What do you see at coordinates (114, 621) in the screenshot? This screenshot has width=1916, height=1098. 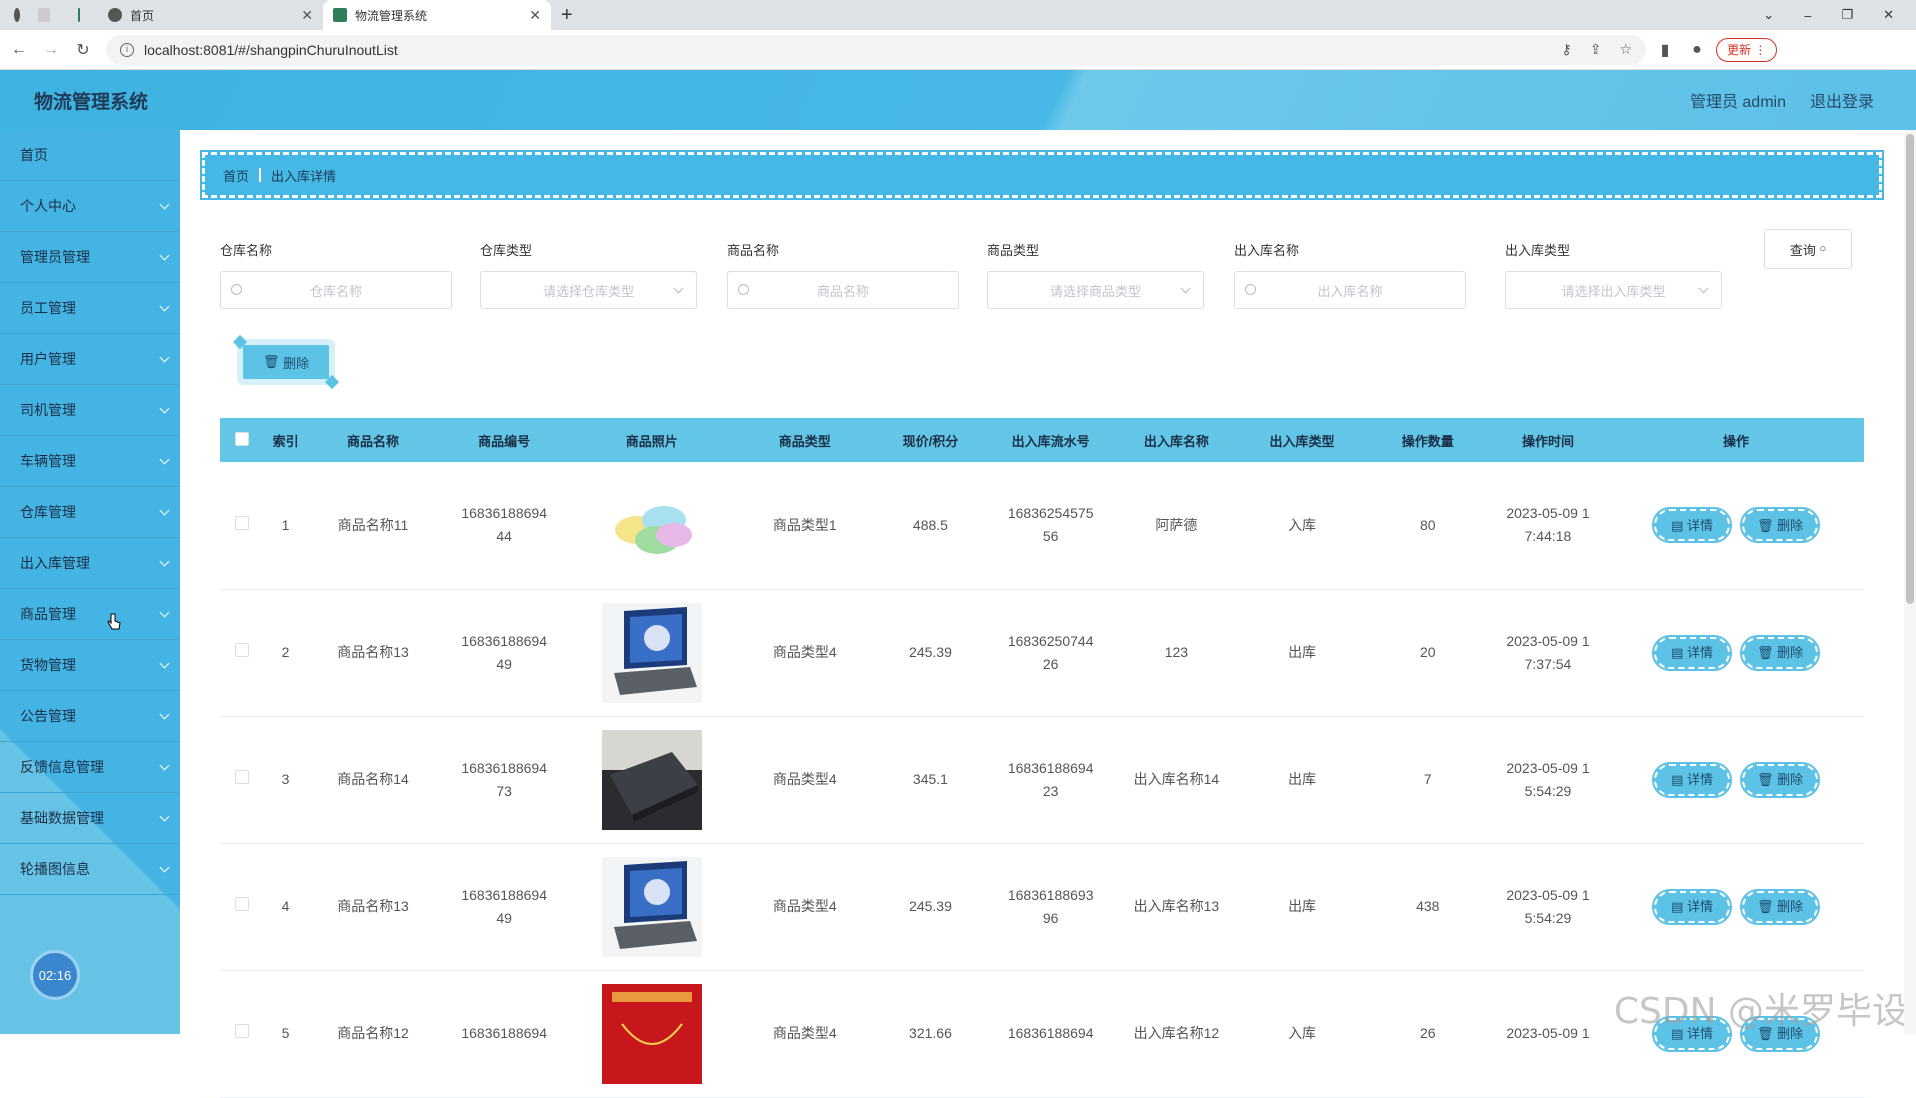 I see `hand-cursor-icon` at bounding box center [114, 621].